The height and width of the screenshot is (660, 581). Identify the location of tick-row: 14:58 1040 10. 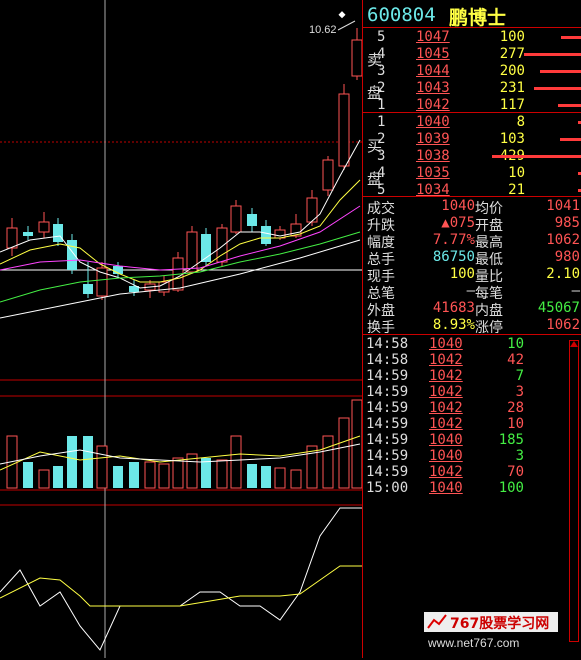
(472, 344).